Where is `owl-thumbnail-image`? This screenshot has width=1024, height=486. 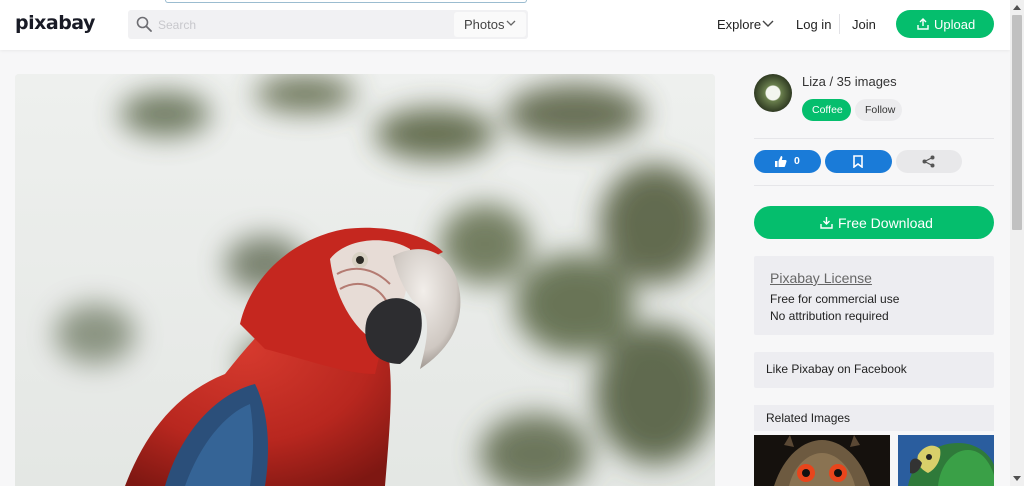
owl-thumbnail-image is located at coordinates (822, 460).